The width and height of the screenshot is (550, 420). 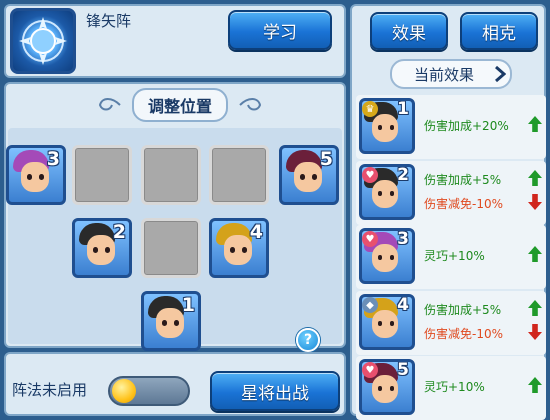 I want to click on current-effect-label: 当前效果, so click(x=443, y=74).